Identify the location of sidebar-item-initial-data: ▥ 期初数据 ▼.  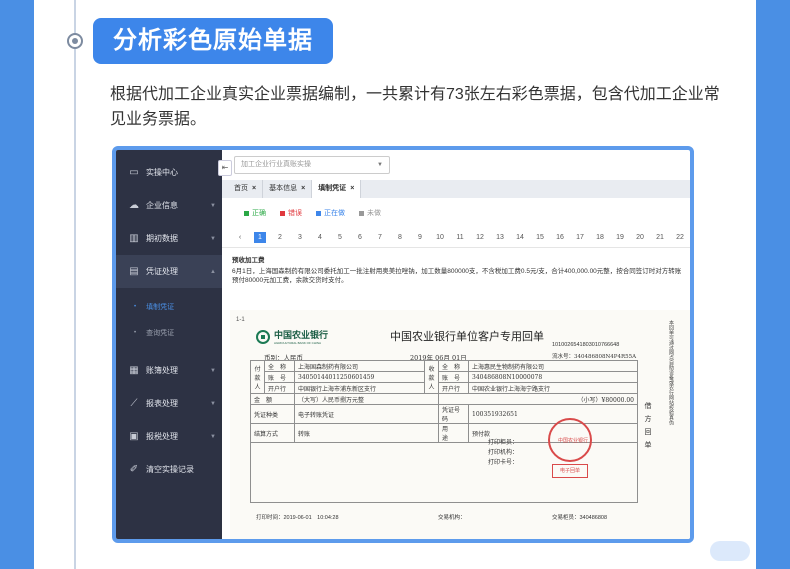
(169, 238).